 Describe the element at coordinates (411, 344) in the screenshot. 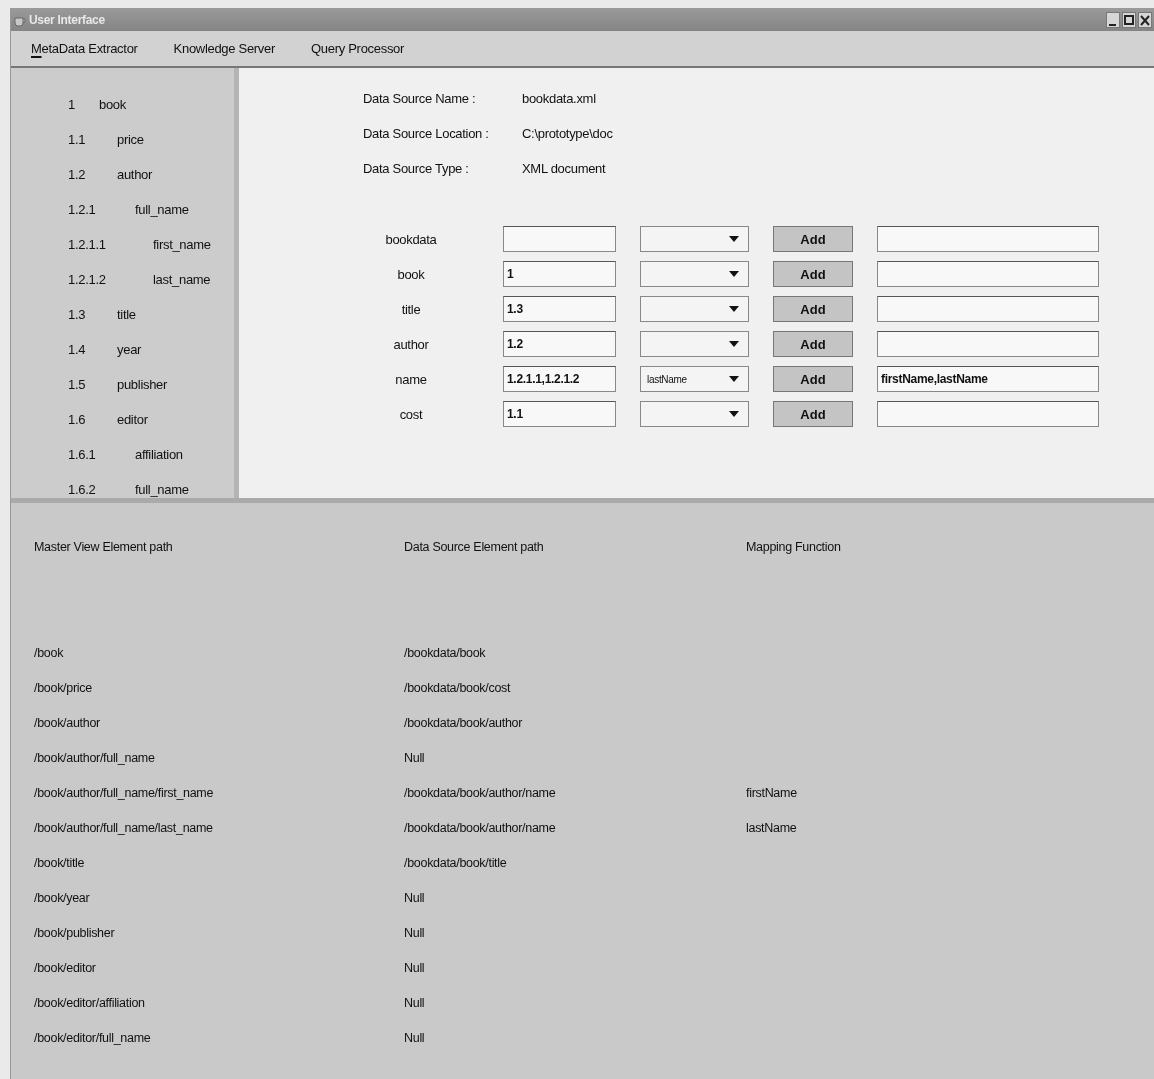

I see `element-label: author` at that location.